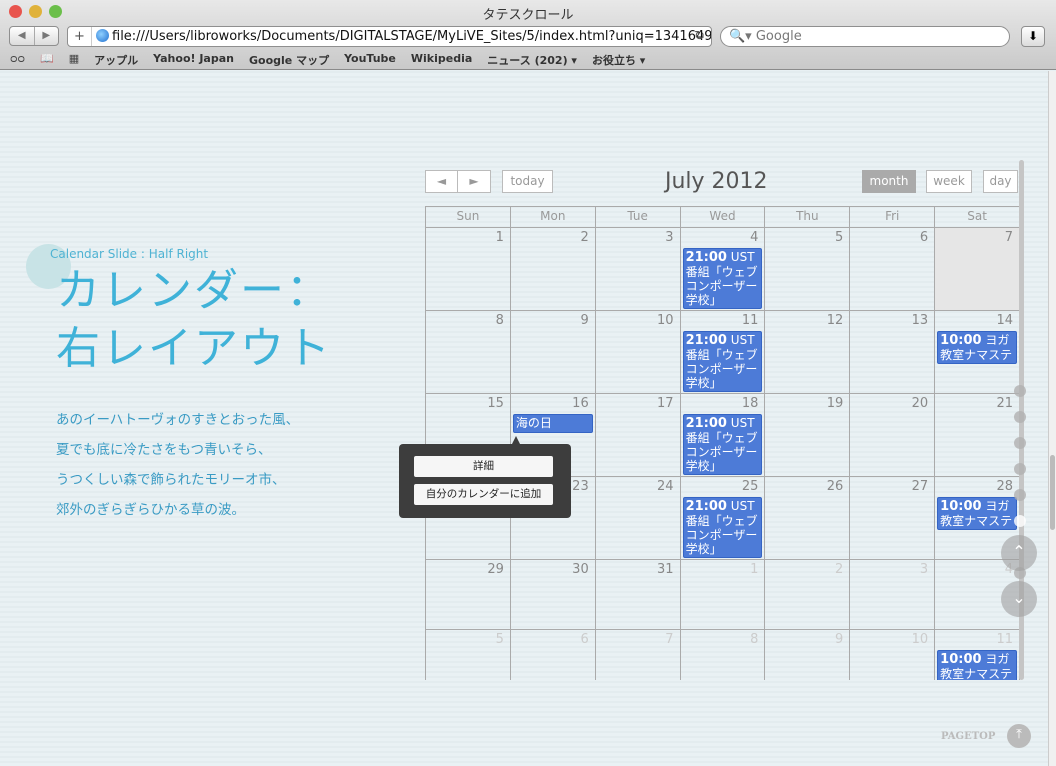 The image size is (1056, 766). Describe the element at coordinates (178, 420) in the screenshot. I see `paragraph-line: あのイーハトーヴォのすきとおった風、` at that location.